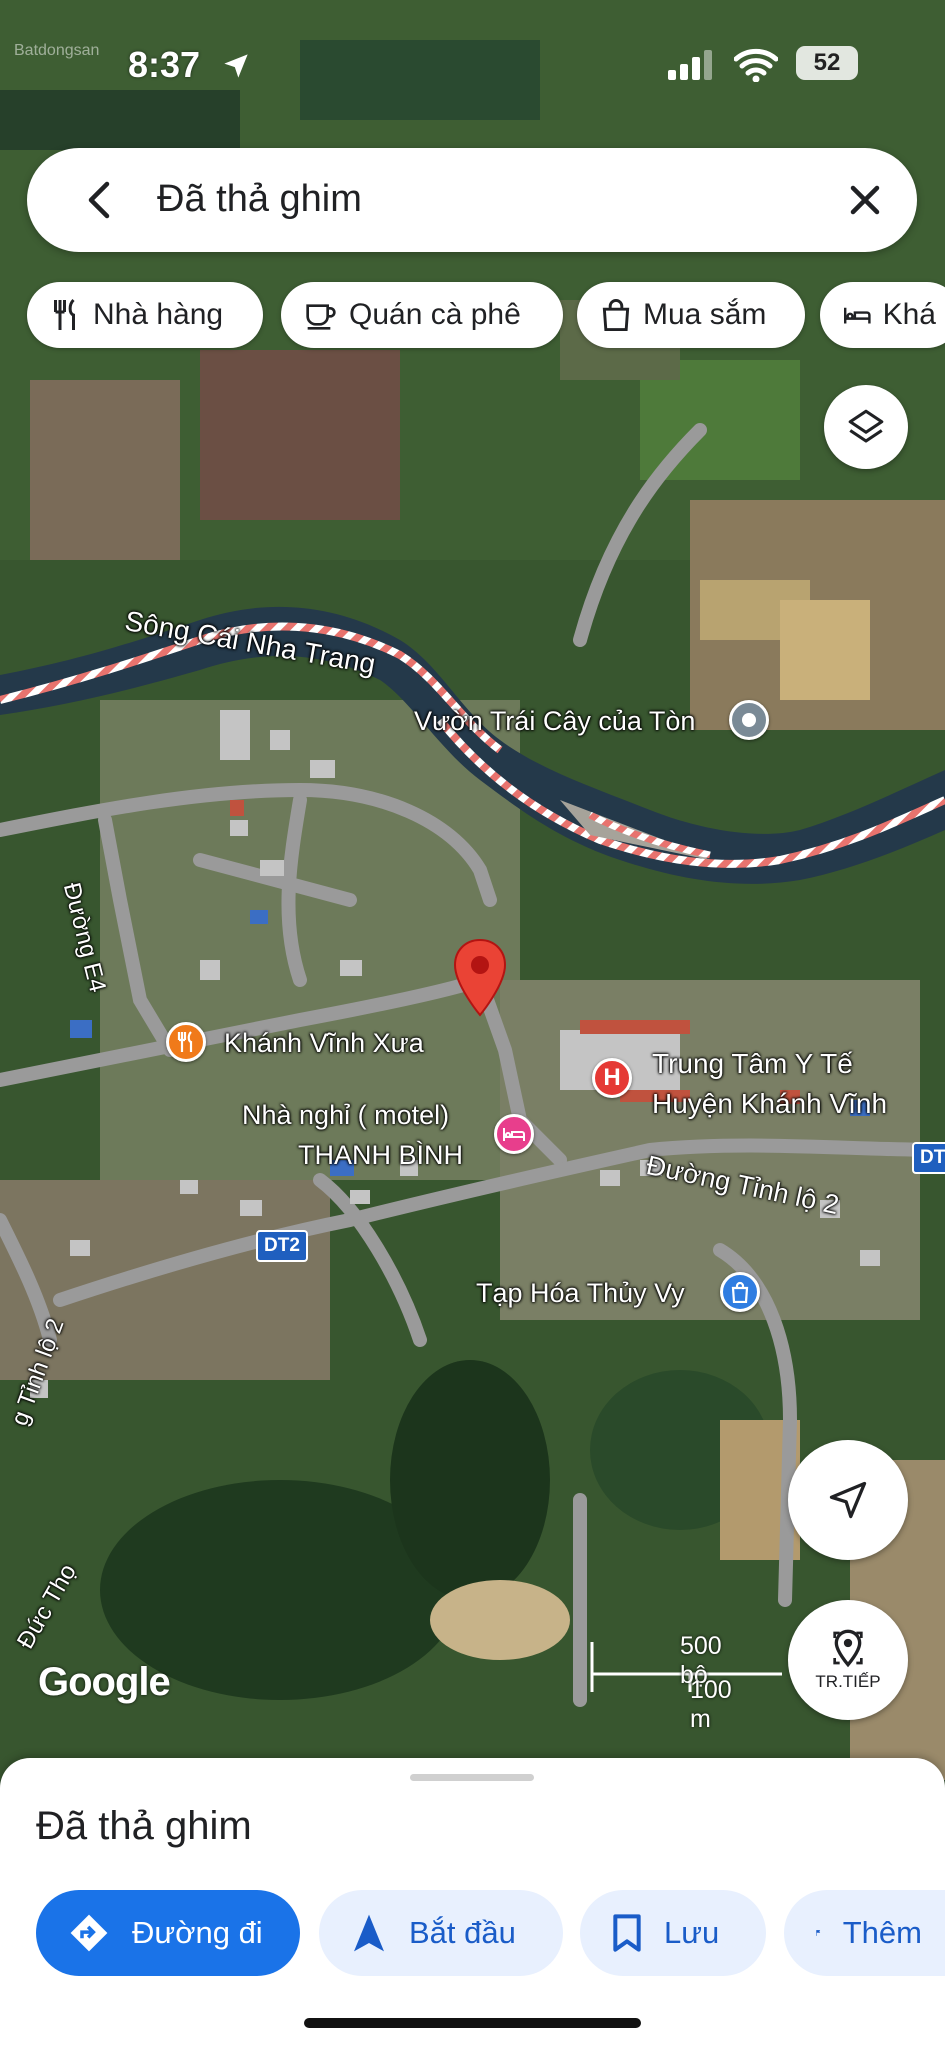 This screenshot has height=2048, width=945. What do you see at coordinates (752, 1064) in the screenshot?
I see `poi-label-hospital-line1: Trung Tâm Y Tế` at bounding box center [752, 1064].